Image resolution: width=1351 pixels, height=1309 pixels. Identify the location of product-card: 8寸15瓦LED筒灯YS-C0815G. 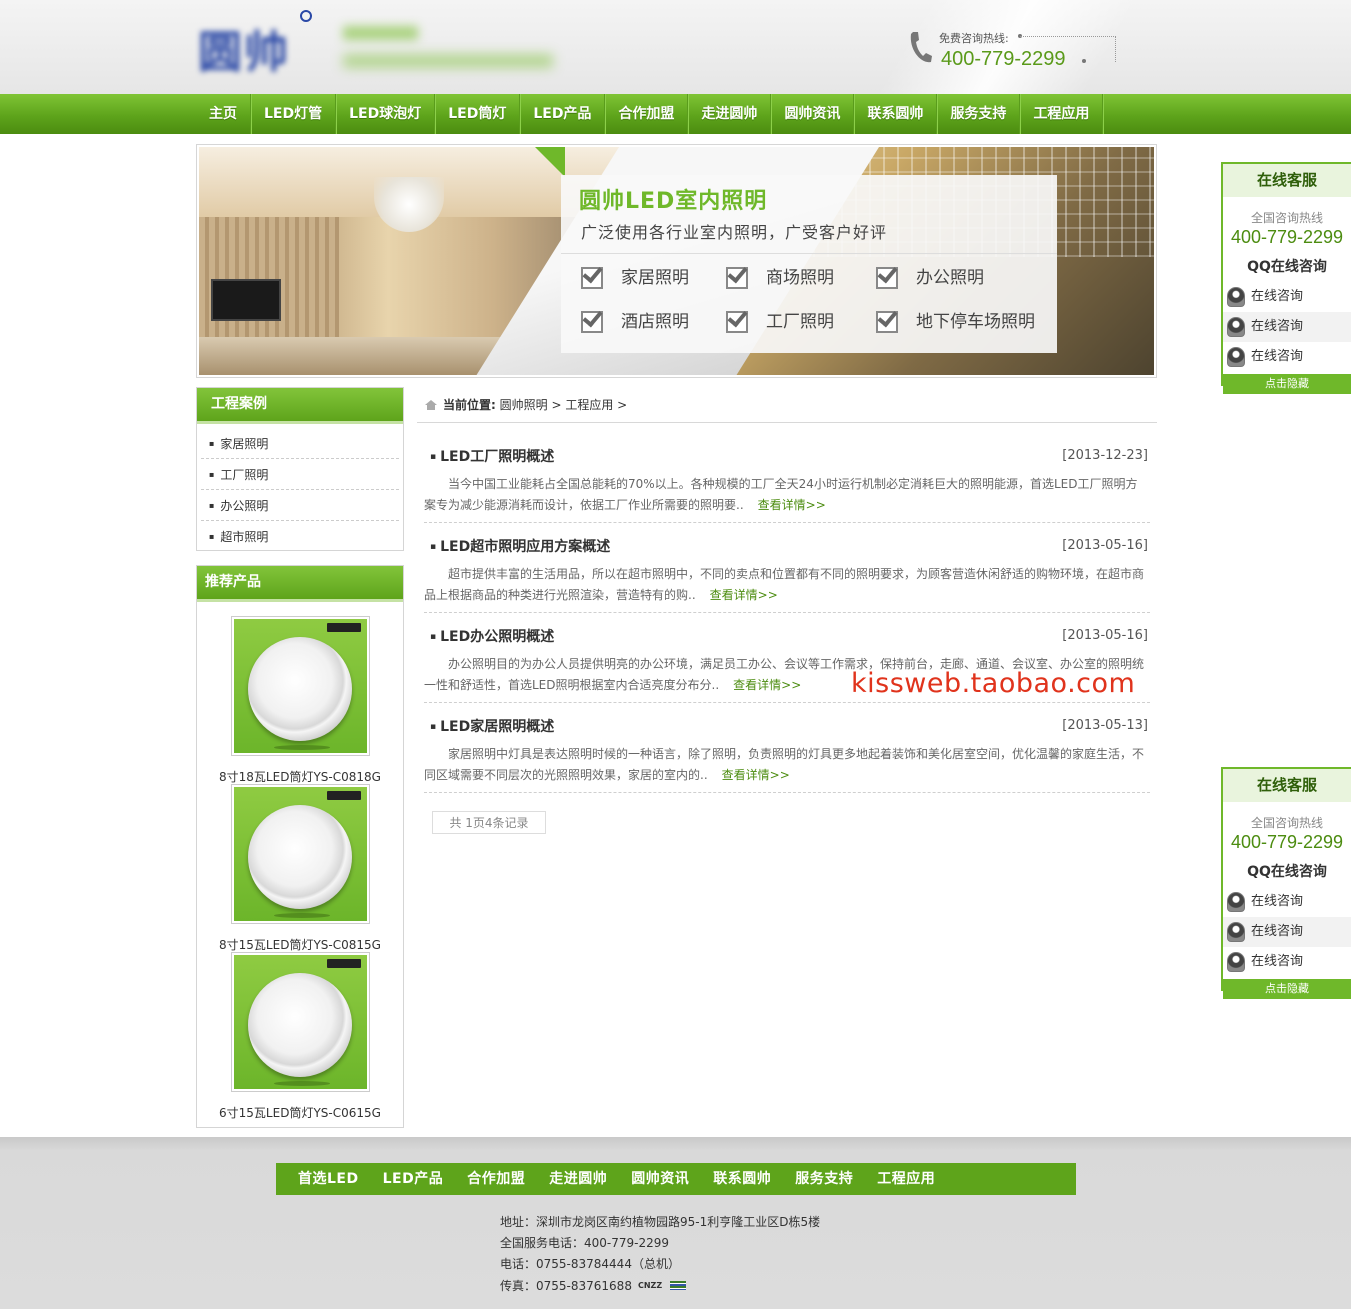
(300, 868).